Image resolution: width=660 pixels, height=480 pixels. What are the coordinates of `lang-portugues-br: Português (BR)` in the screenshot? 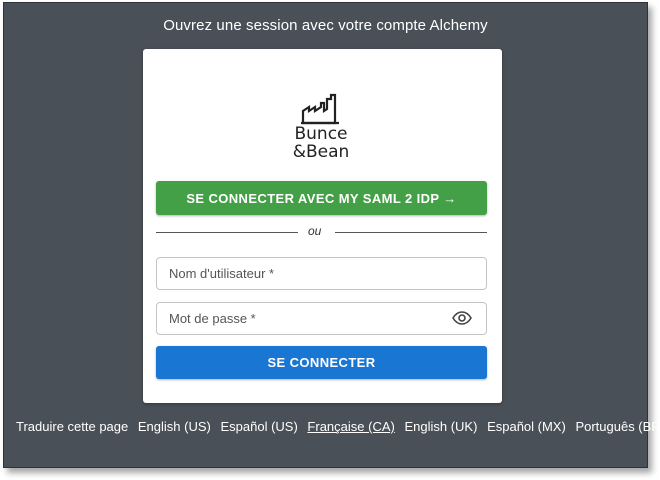 It's located at (617, 426).